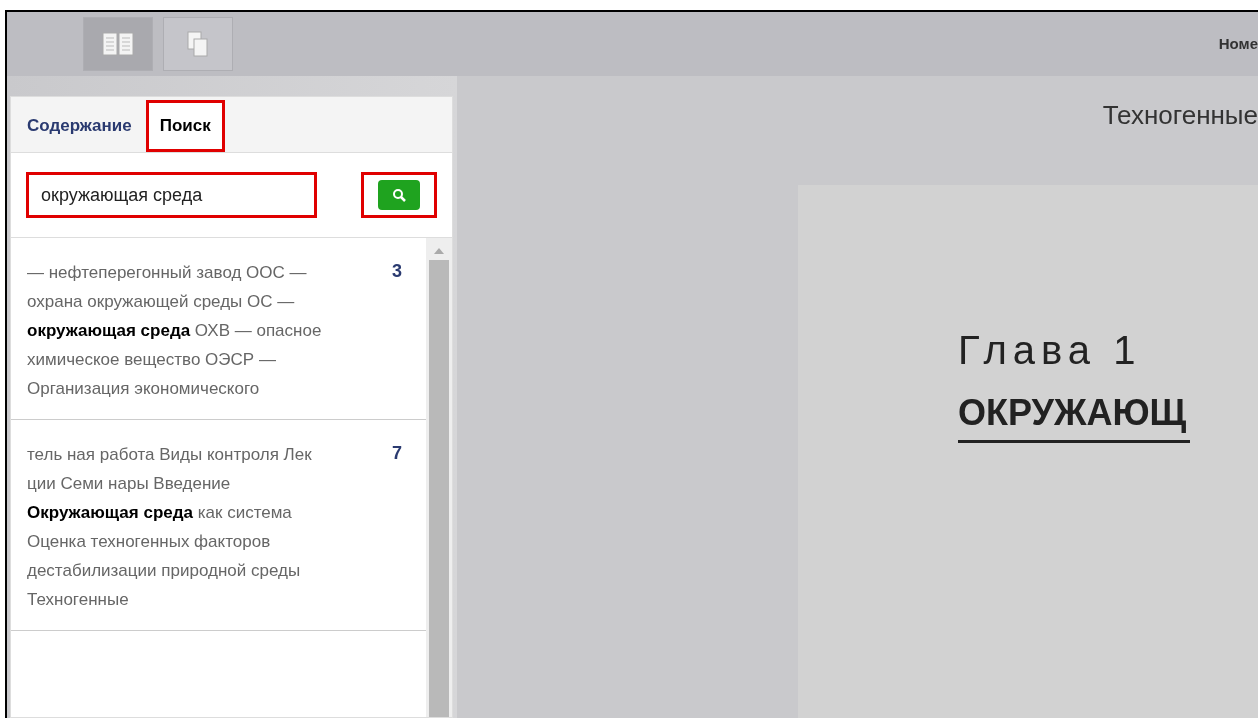 This screenshot has height=718, width=1258. Describe the element at coordinates (439, 251) in the screenshot. I see `scroll-up-icon` at that location.